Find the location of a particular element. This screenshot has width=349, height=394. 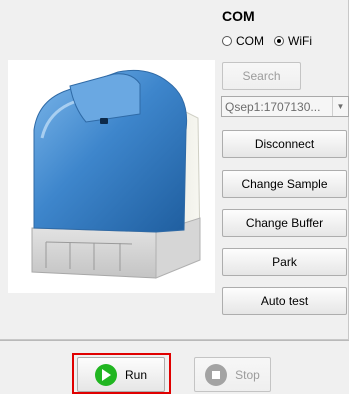

device-select: Qsep1:1707130... ▼ is located at coordinates (285, 106).